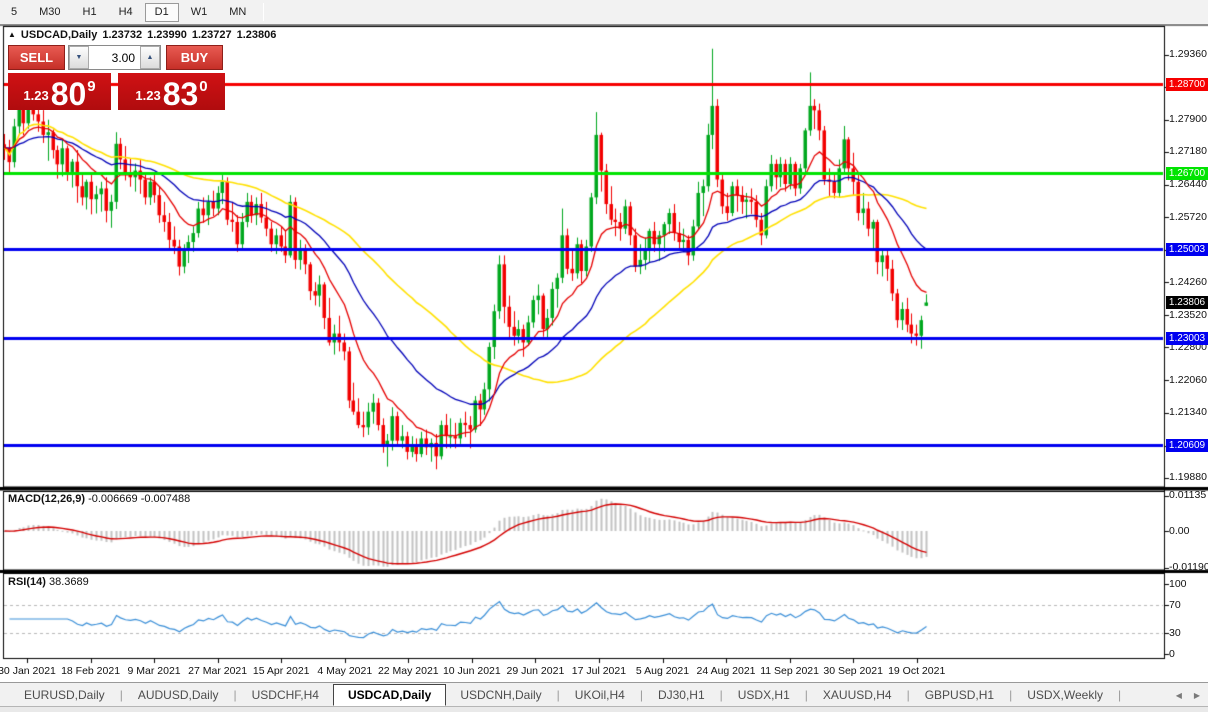  Describe the element at coordinates (14, 12) in the screenshot. I see `timeframe-button-5: 5` at that location.